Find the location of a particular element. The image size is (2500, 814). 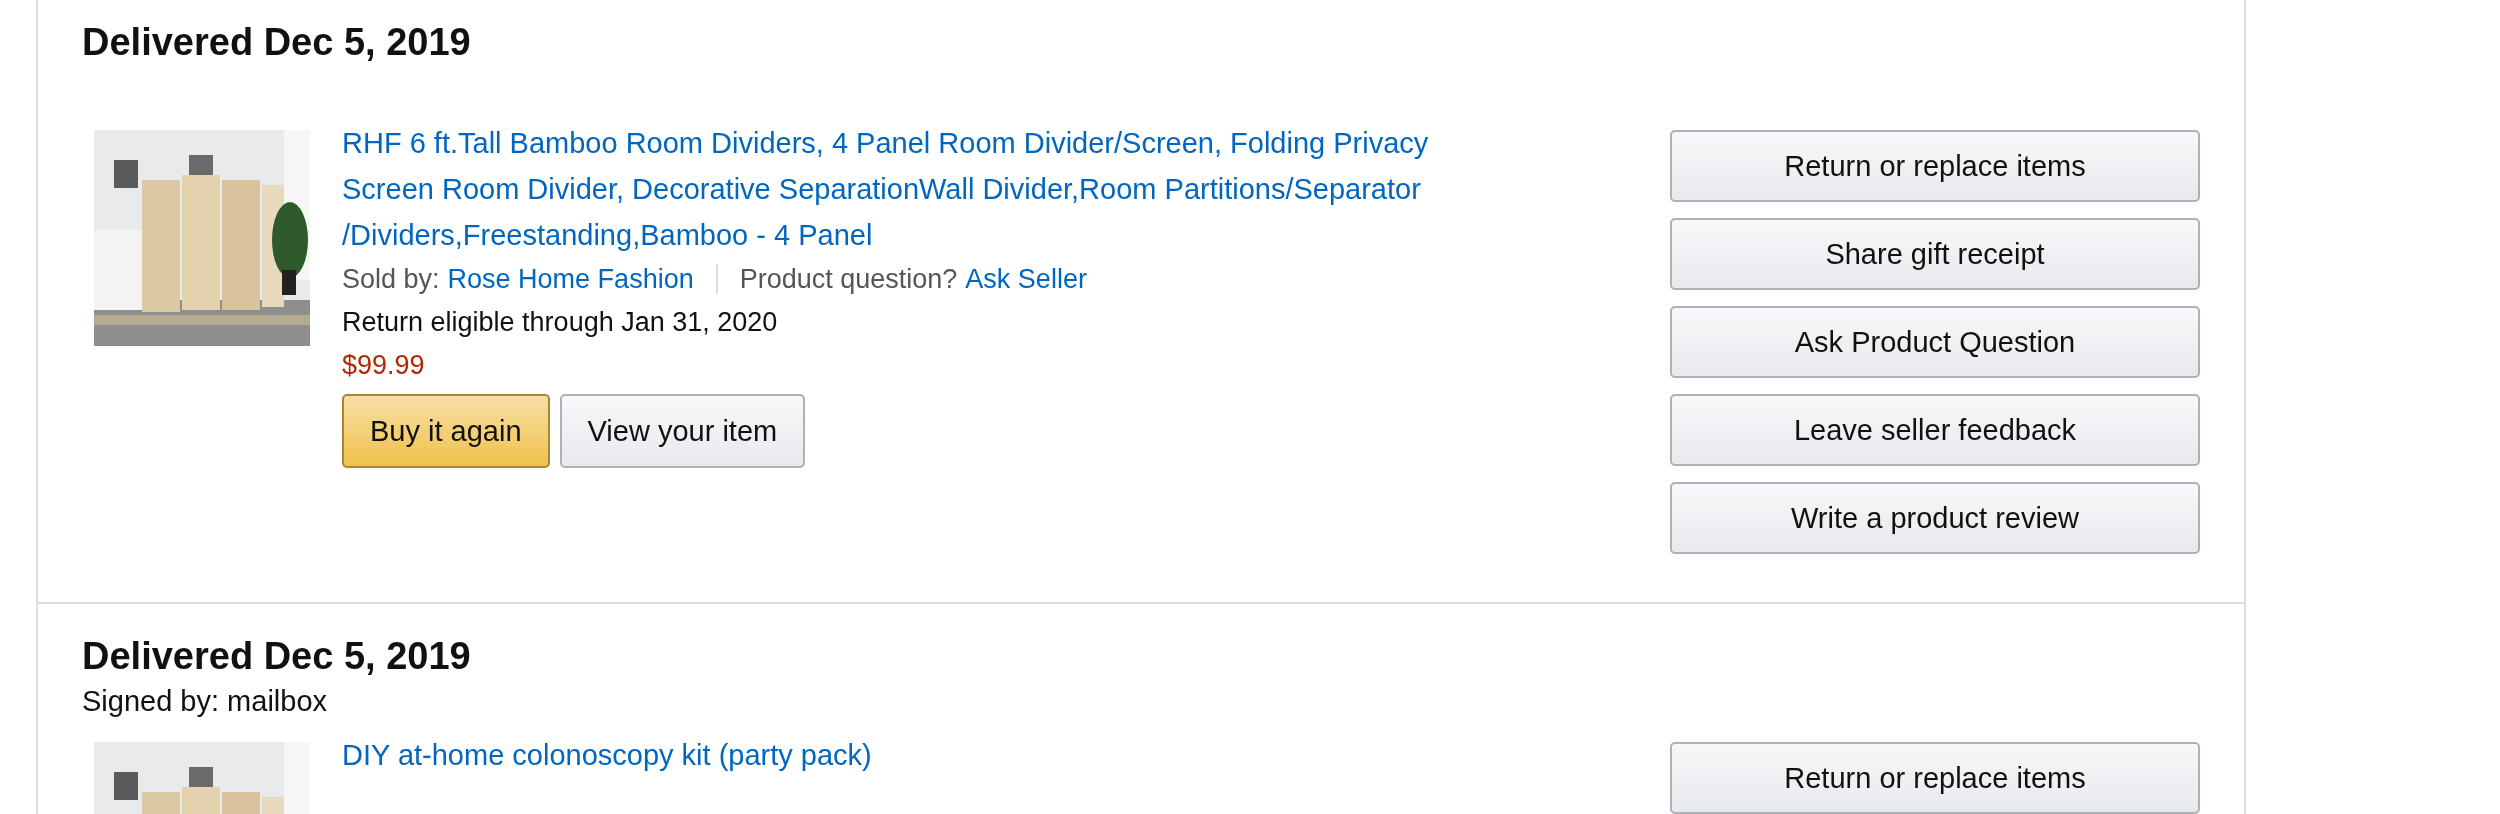

buy-again-button: Buy it again is located at coordinates (446, 431).